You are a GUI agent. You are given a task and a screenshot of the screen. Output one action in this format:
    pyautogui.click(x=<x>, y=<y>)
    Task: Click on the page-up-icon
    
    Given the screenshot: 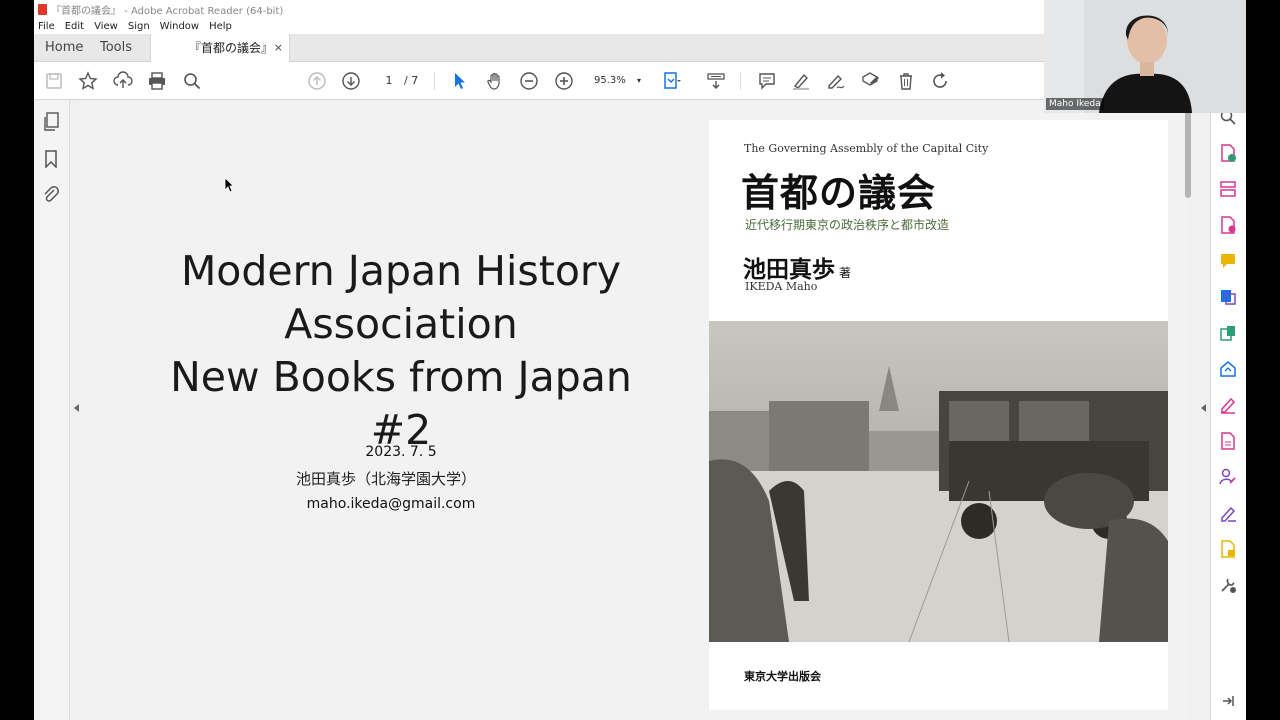 What is the action you would take?
    pyautogui.click(x=317, y=81)
    